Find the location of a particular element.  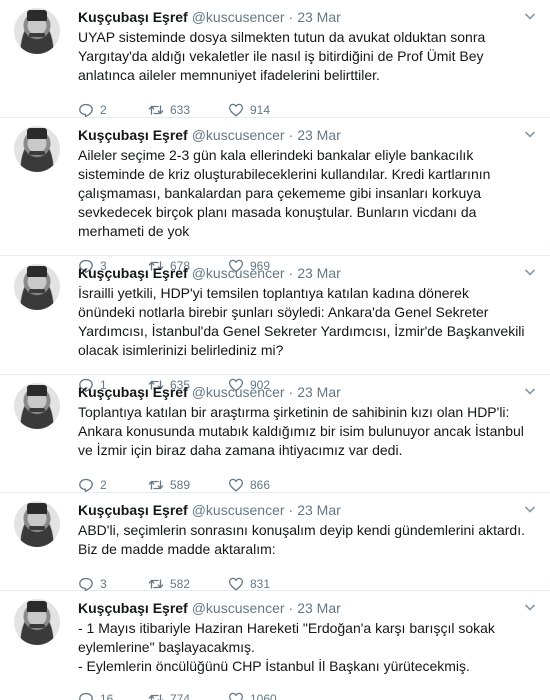

like-button: 914 is located at coordinates (268, 110).